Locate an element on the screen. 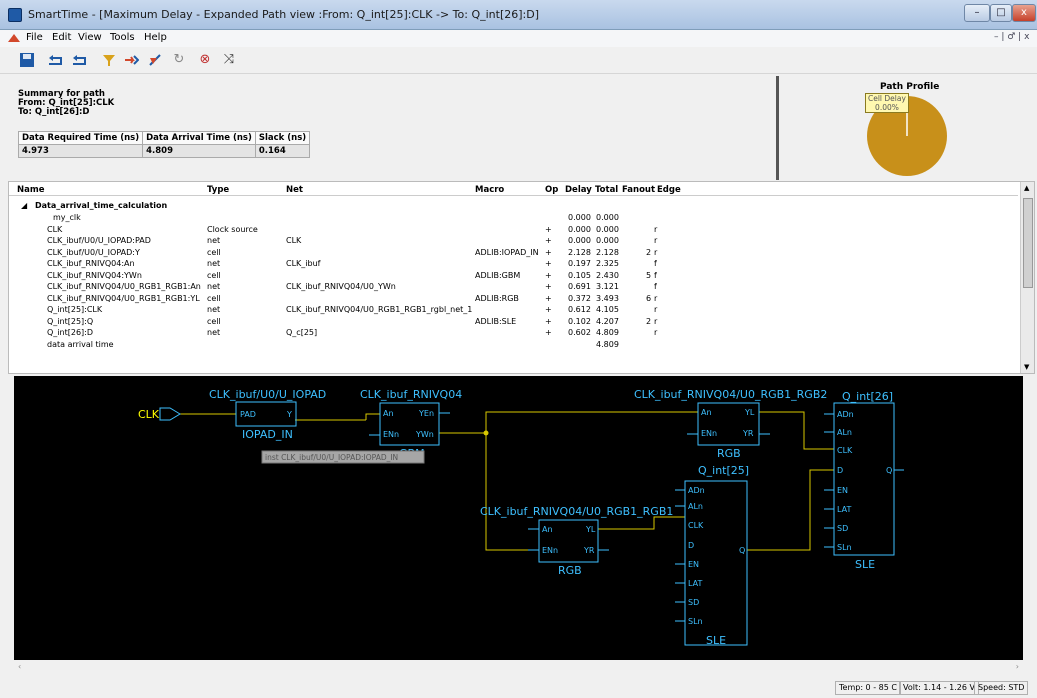 This screenshot has width=1037, height=698. status-speed: Speed: STD is located at coordinates (1001, 688).